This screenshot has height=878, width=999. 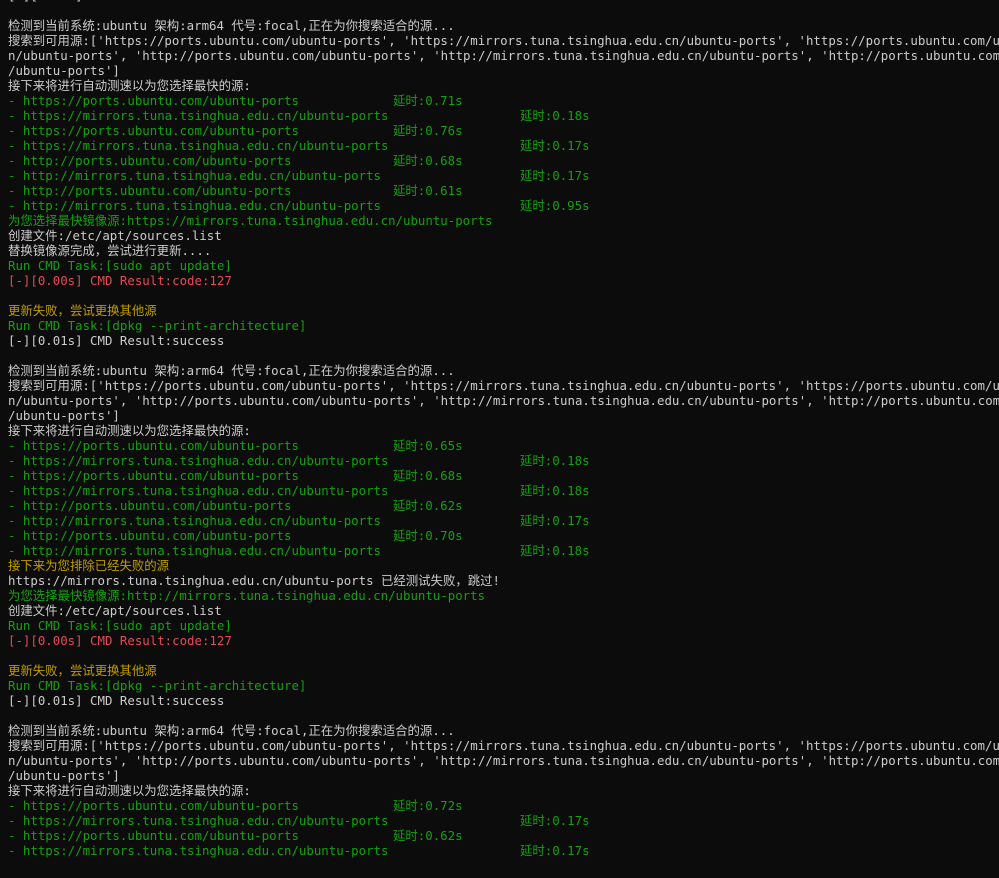 What do you see at coordinates (503, 565) in the screenshot?
I see `terminal-line: 接下来为您排除已经失败的源` at bounding box center [503, 565].